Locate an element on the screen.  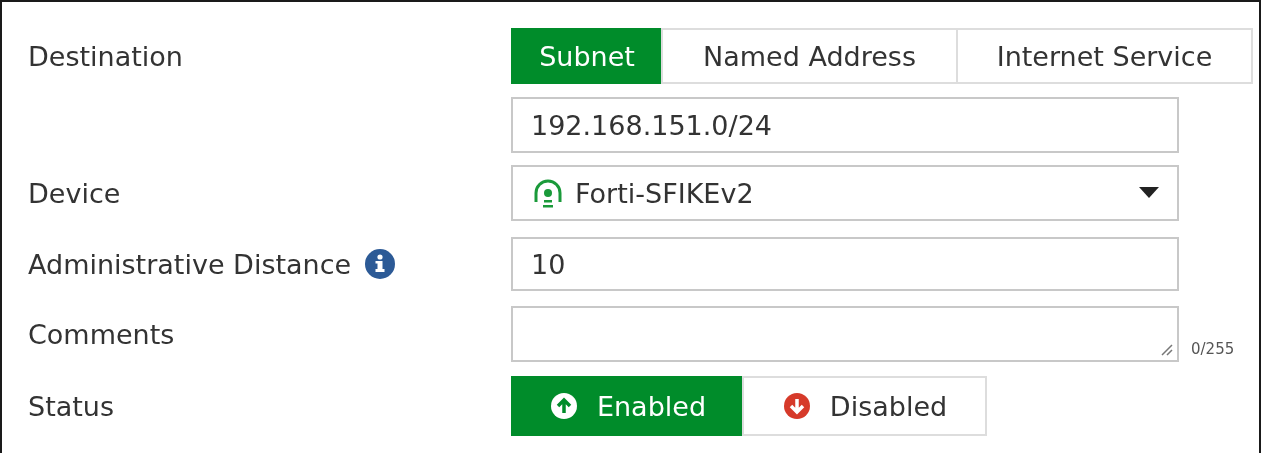
field-label: Administrative Distance is located at coordinates (190, 264).